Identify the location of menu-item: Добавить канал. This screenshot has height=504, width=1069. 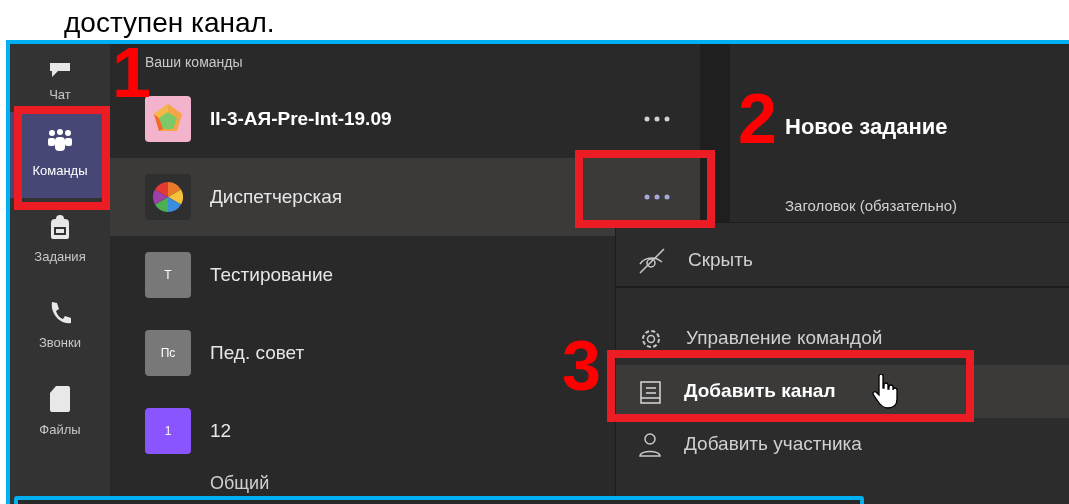
(842, 391).